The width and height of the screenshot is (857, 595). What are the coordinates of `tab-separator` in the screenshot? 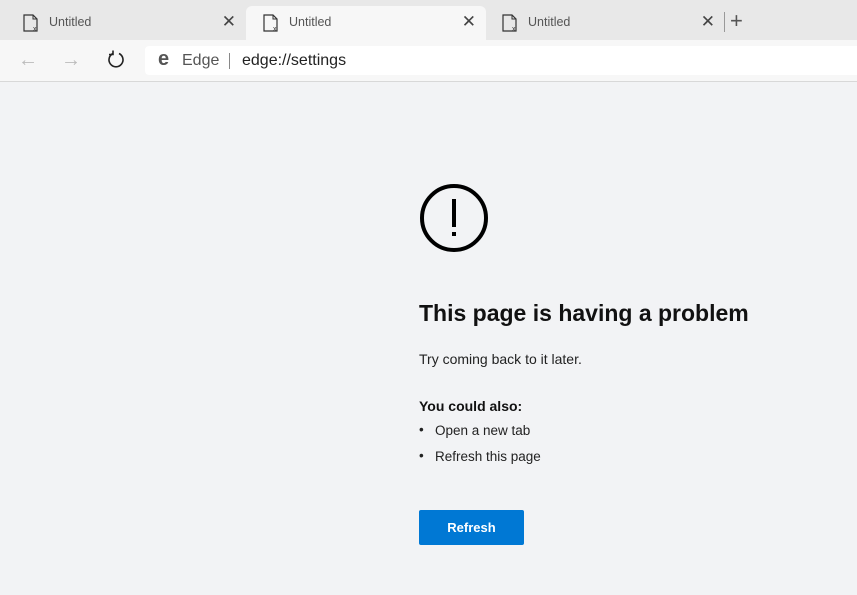 It's located at (724, 22).